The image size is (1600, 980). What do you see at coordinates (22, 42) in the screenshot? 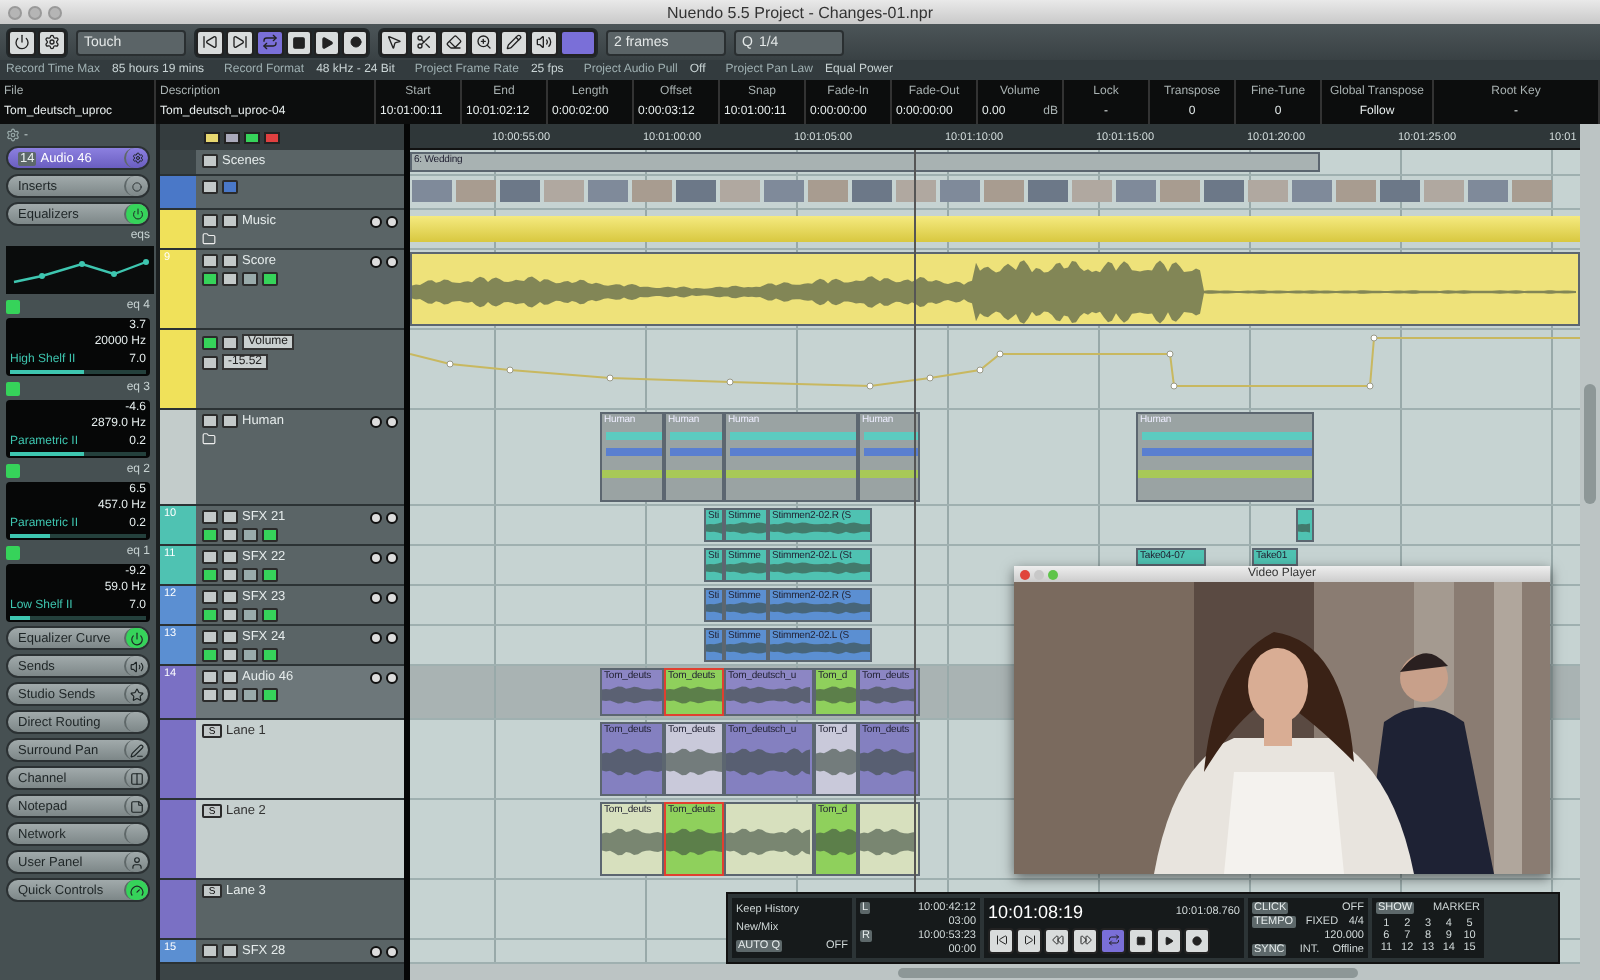
I see `activate-button` at bounding box center [22, 42].